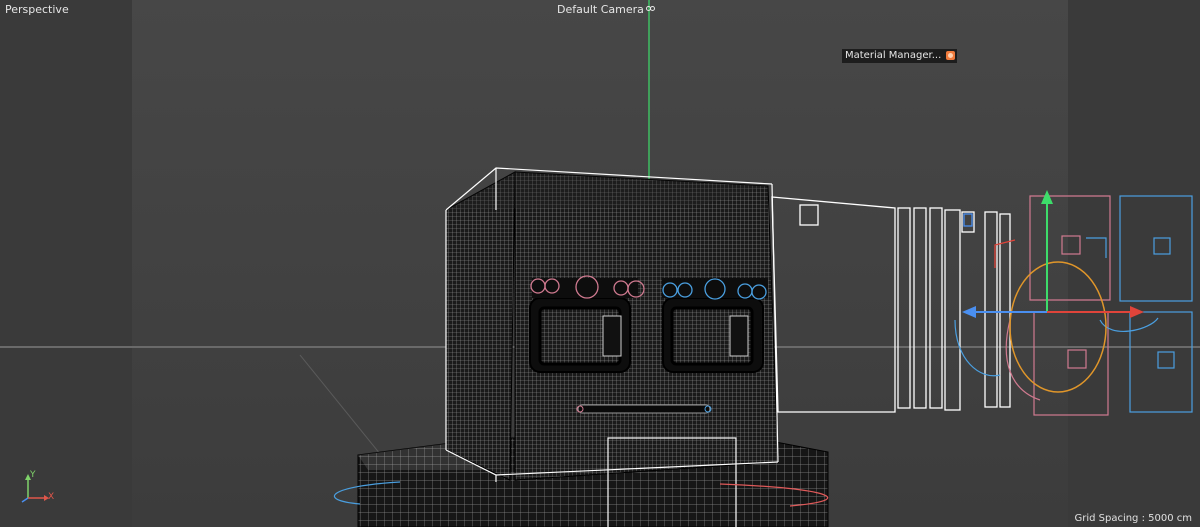  I want to click on camera-menu: Default Camera, so click(606, 9).